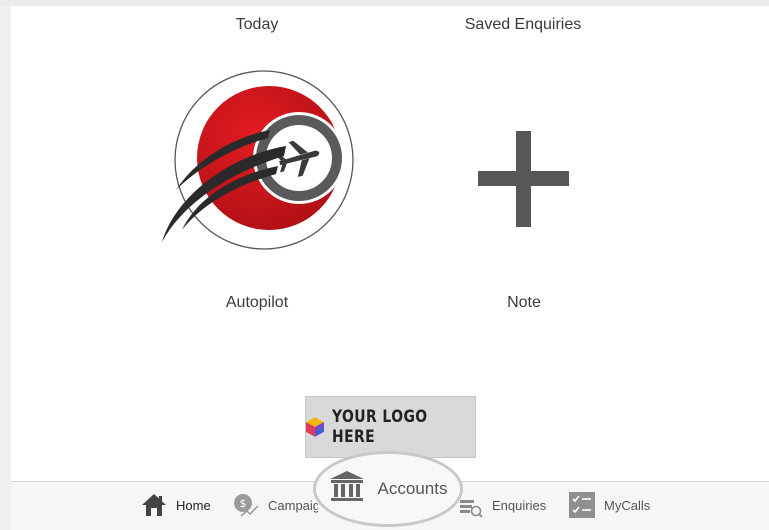 This screenshot has width=769, height=530. What do you see at coordinates (347, 489) in the screenshot?
I see `bank-icon` at bounding box center [347, 489].